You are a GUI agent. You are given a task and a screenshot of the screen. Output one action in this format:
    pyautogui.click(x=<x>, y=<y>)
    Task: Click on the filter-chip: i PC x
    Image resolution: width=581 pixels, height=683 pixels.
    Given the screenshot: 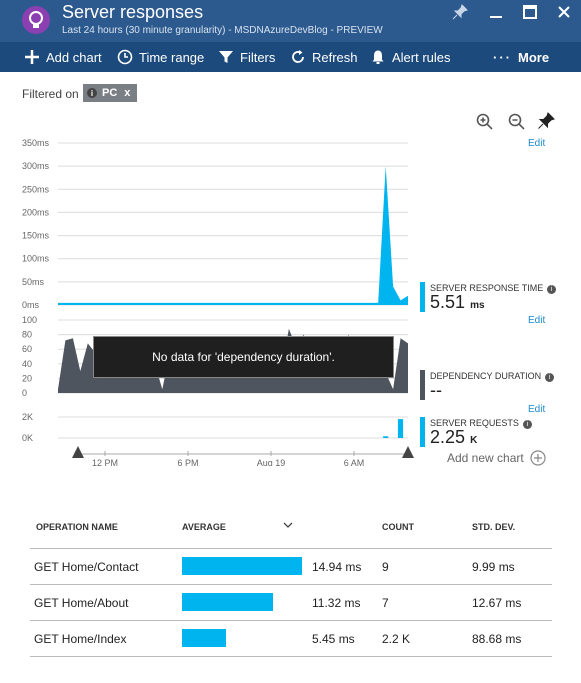 What is the action you would take?
    pyautogui.click(x=110, y=93)
    